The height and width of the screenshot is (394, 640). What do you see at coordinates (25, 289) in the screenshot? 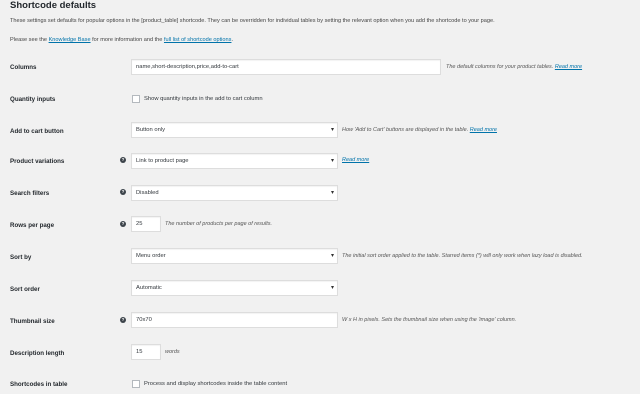
I see `sort-order-label: Sort order` at bounding box center [25, 289].